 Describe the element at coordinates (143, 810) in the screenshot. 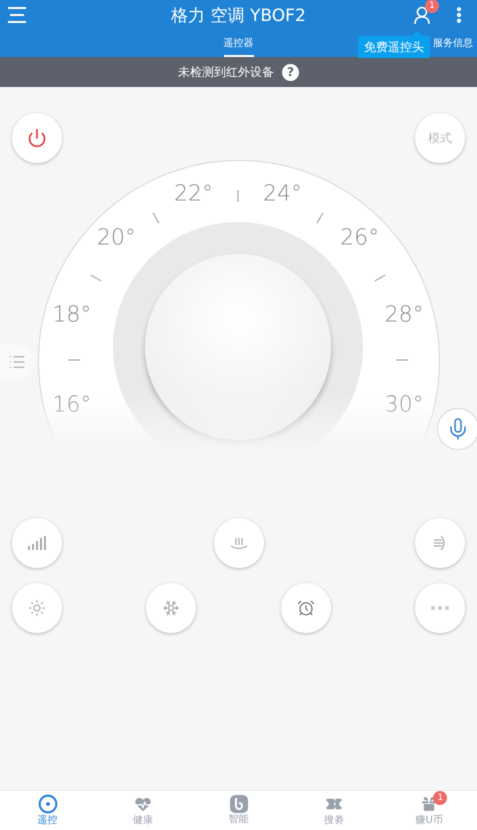

I see `nav-item: 健康` at that location.